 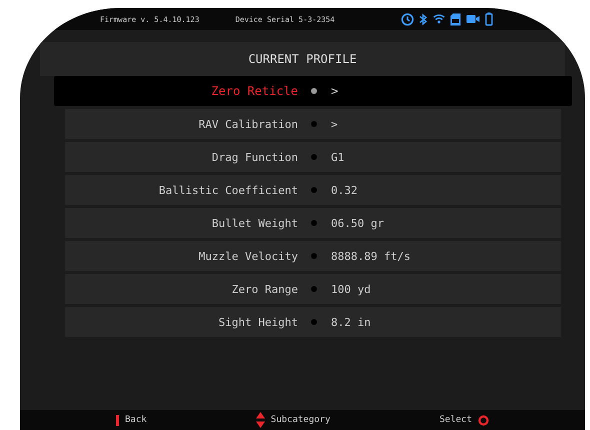 What do you see at coordinates (302, 59) in the screenshot?
I see `profile-title: CURRENT PROFILE` at bounding box center [302, 59].